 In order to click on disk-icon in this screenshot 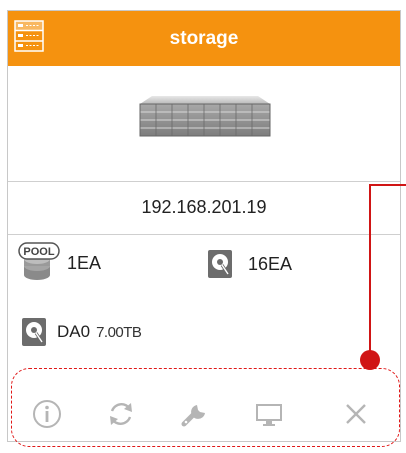, I will do `click(220, 264)`.